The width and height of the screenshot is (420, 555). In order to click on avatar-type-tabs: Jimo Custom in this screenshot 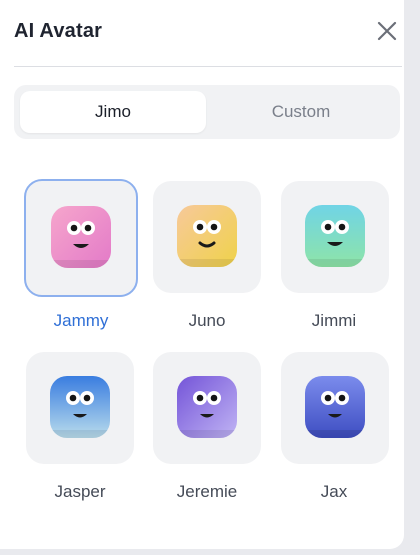, I will do `click(207, 112)`.